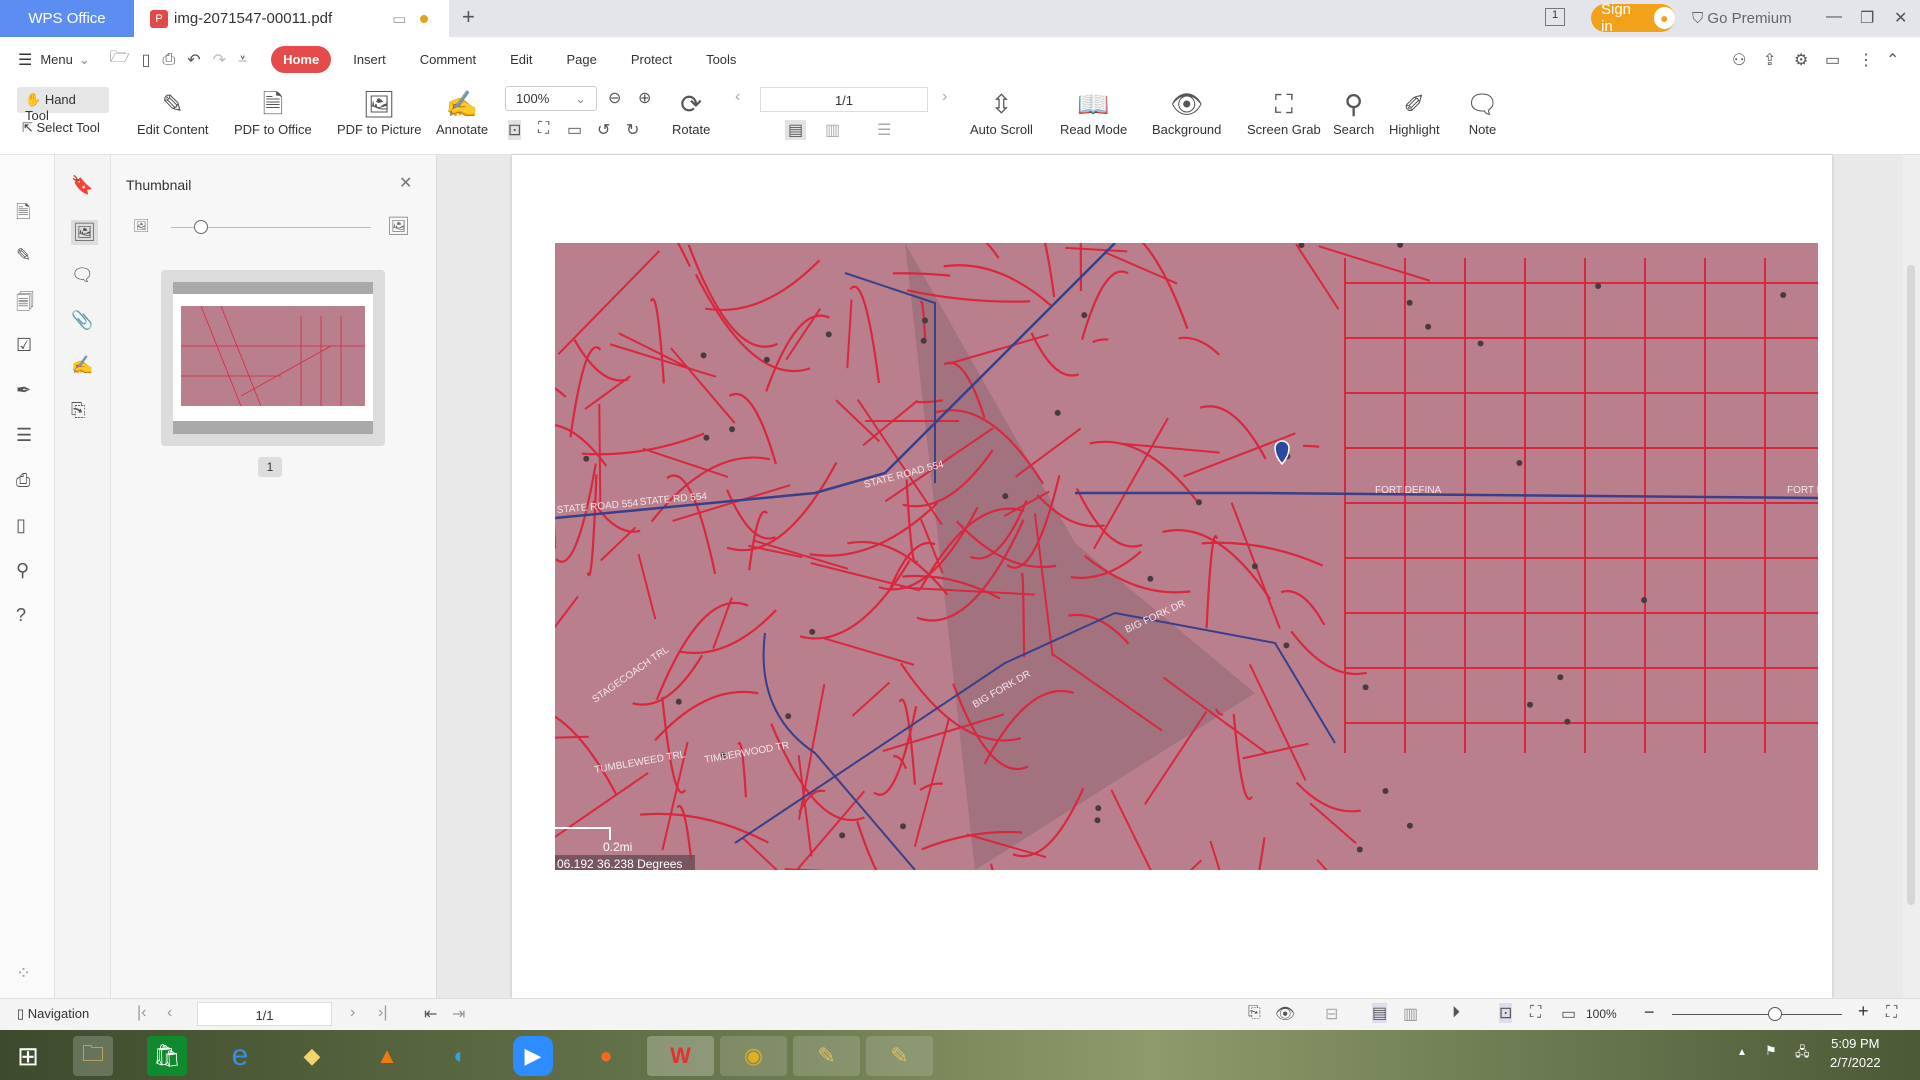 This screenshot has width=1920, height=1080. What do you see at coordinates (23, 215) in the screenshot?
I see `document-icon: 🗎` at bounding box center [23, 215].